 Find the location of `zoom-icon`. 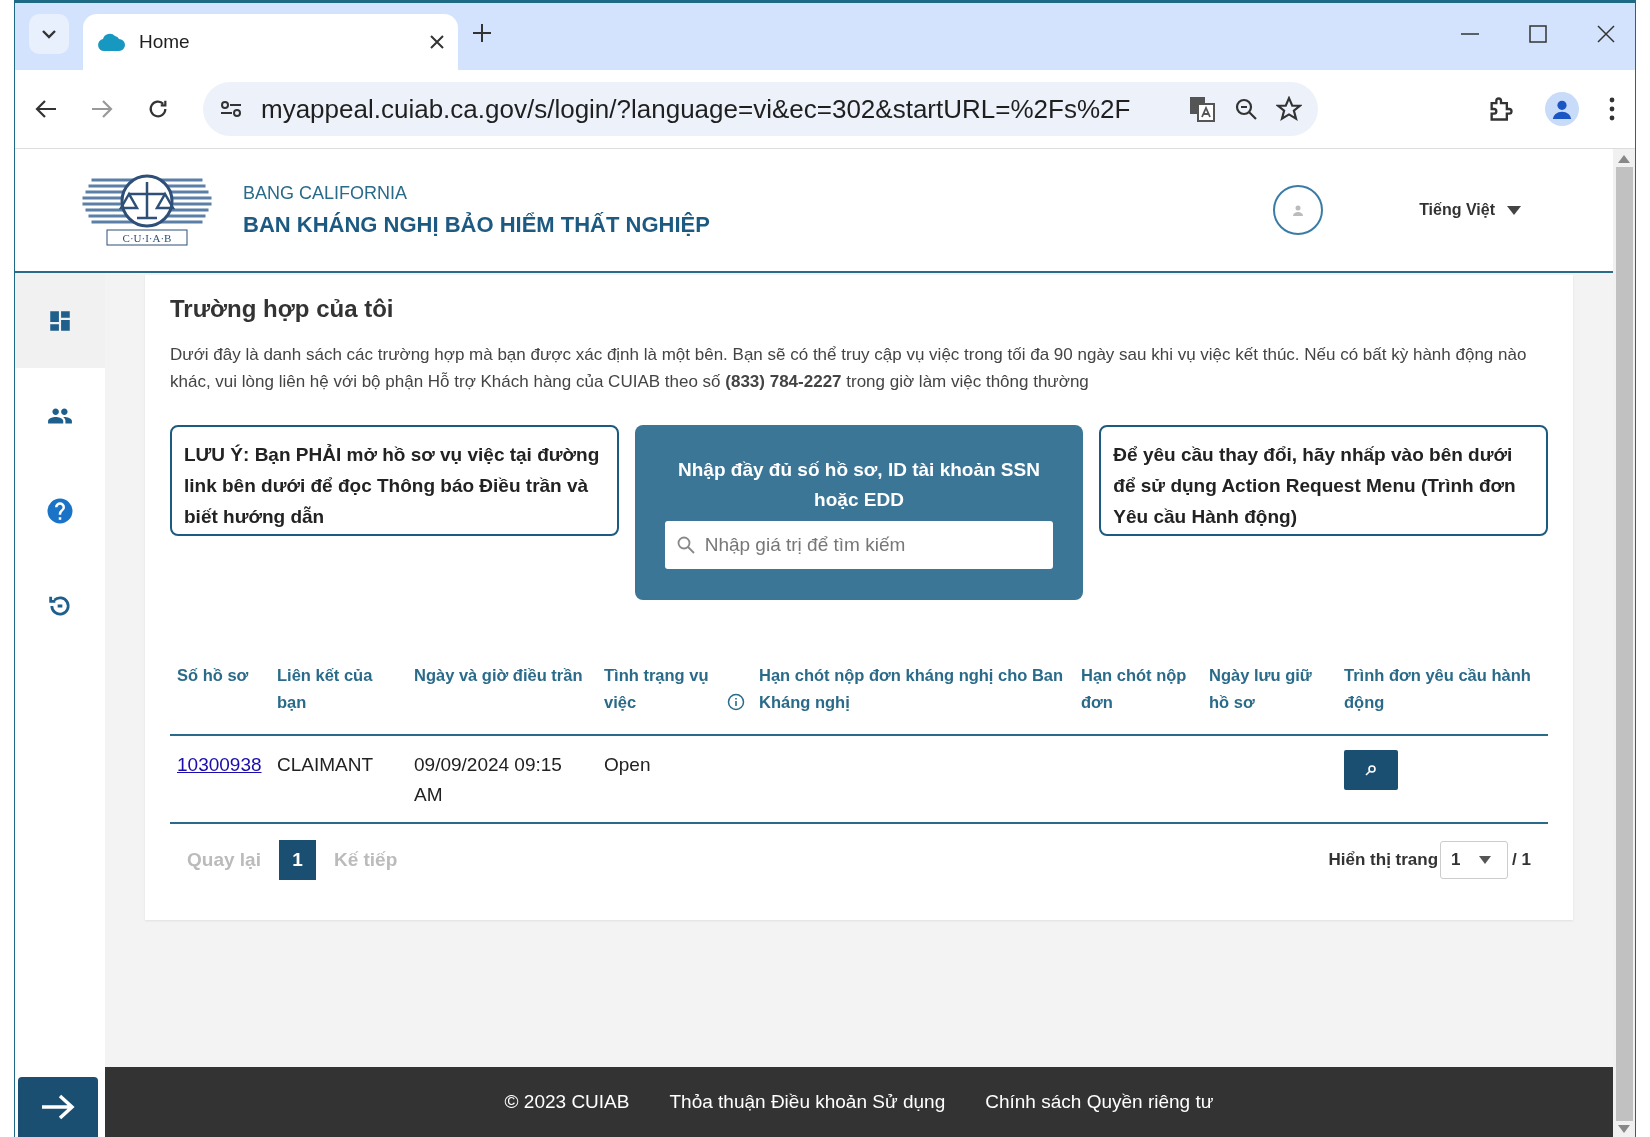

zoom-icon is located at coordinates (1246, 109).